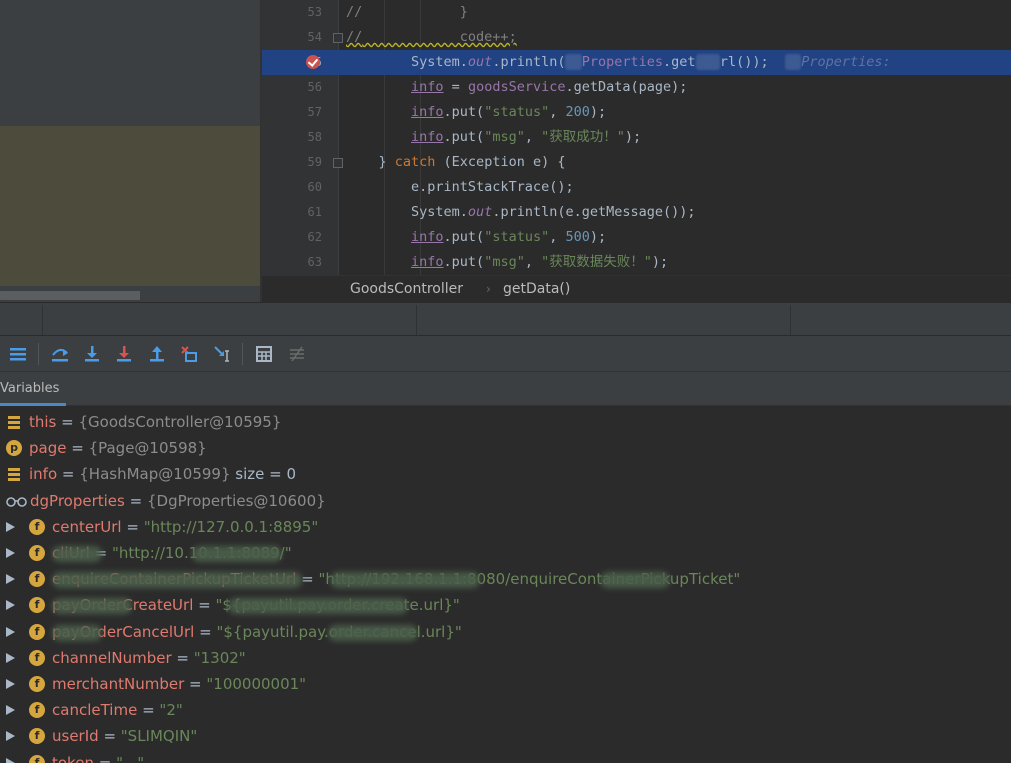 The image size is (1011, 763). Describe the element at coordinates (313, 62) in the screenshot. I see `breakpoint-icon` at that location.